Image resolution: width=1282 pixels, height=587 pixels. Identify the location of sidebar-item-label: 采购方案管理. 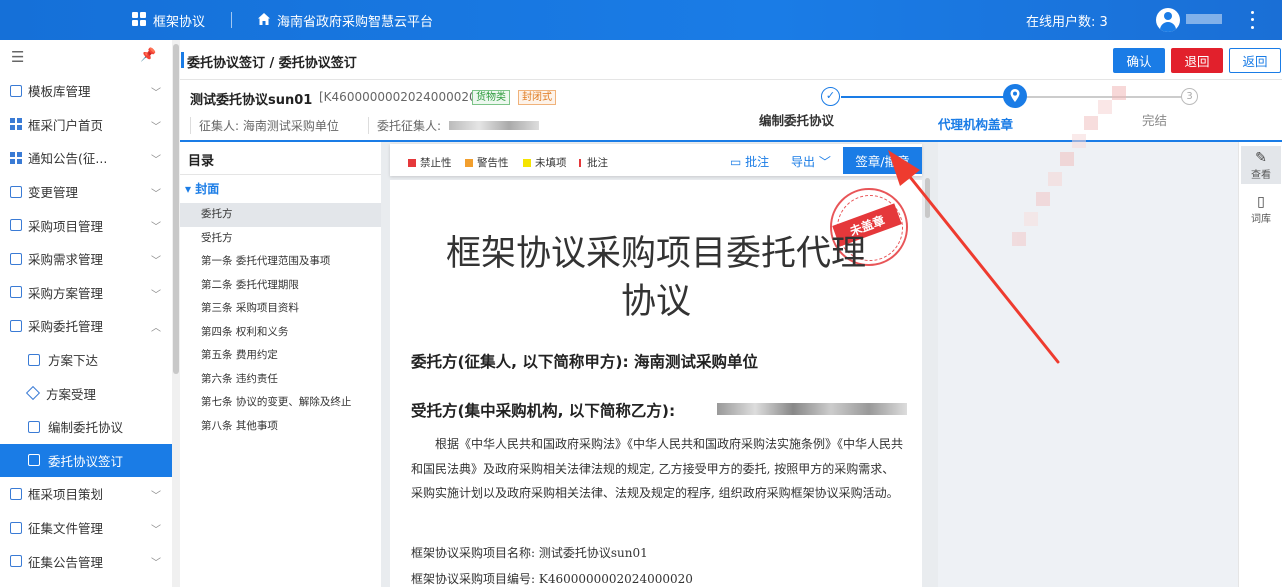
(66, 293).